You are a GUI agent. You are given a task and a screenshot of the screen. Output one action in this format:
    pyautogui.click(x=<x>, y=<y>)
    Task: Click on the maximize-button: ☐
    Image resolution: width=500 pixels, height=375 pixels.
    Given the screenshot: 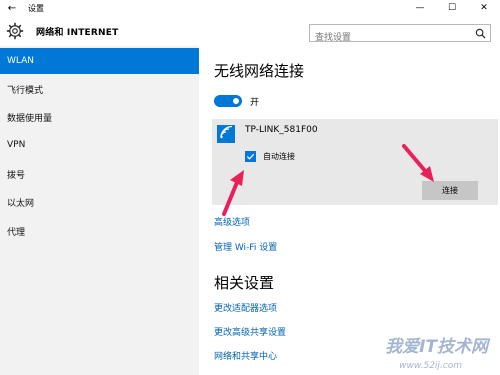 What is the action you would take?
    pyautogui.click(x=452, y=8)
    